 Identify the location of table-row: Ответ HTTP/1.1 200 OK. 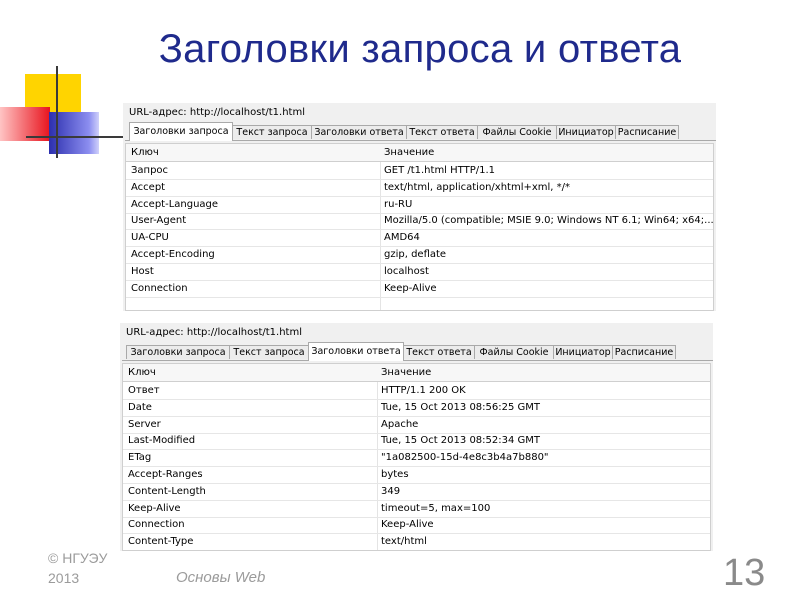
(416, 391).